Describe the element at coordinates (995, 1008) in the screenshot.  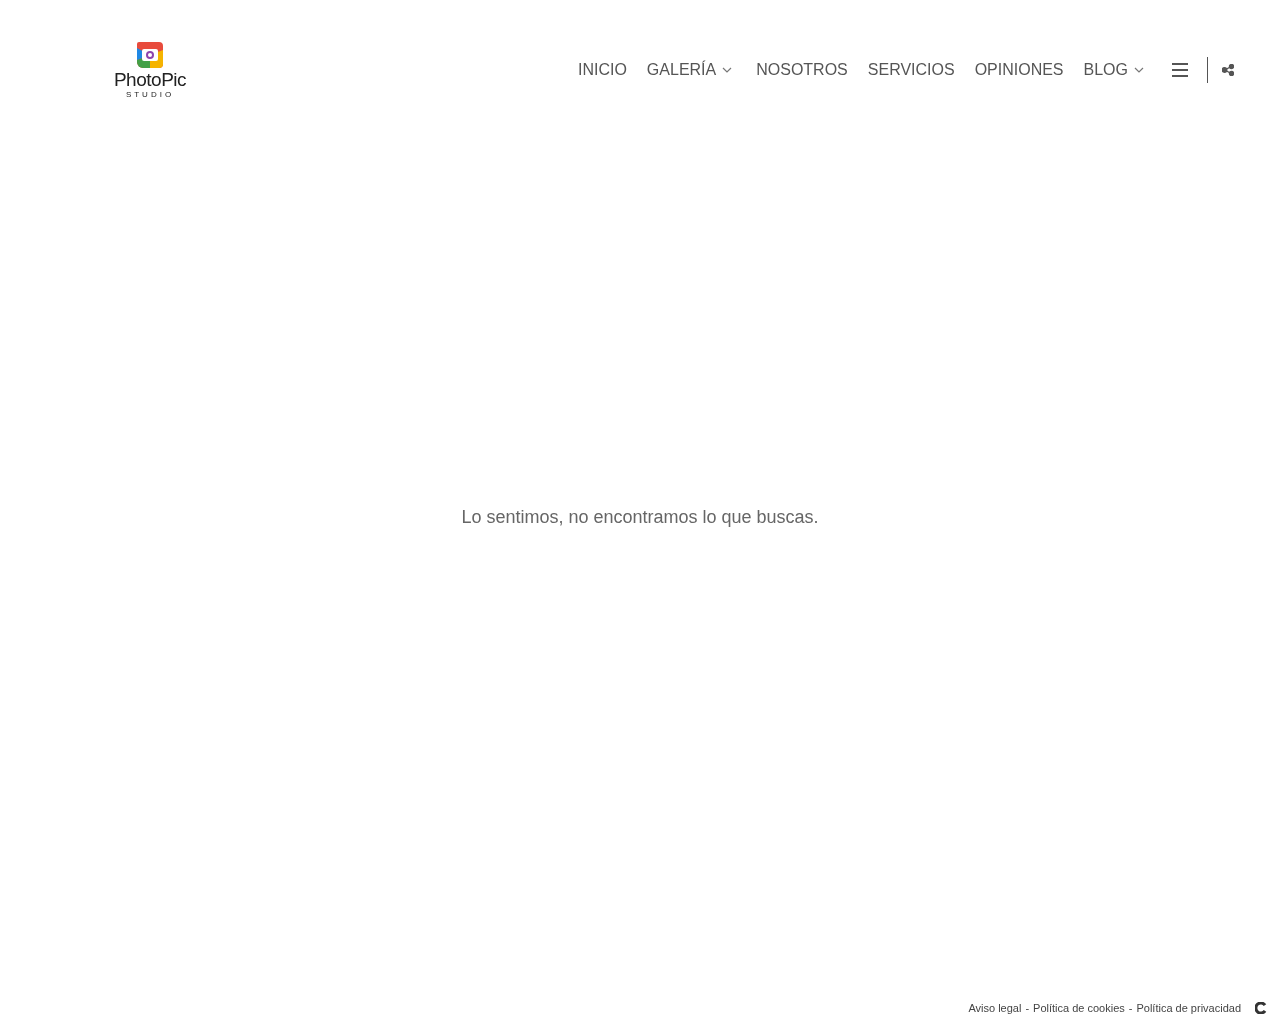
I see `footer-link: Aviso legal` at that location.